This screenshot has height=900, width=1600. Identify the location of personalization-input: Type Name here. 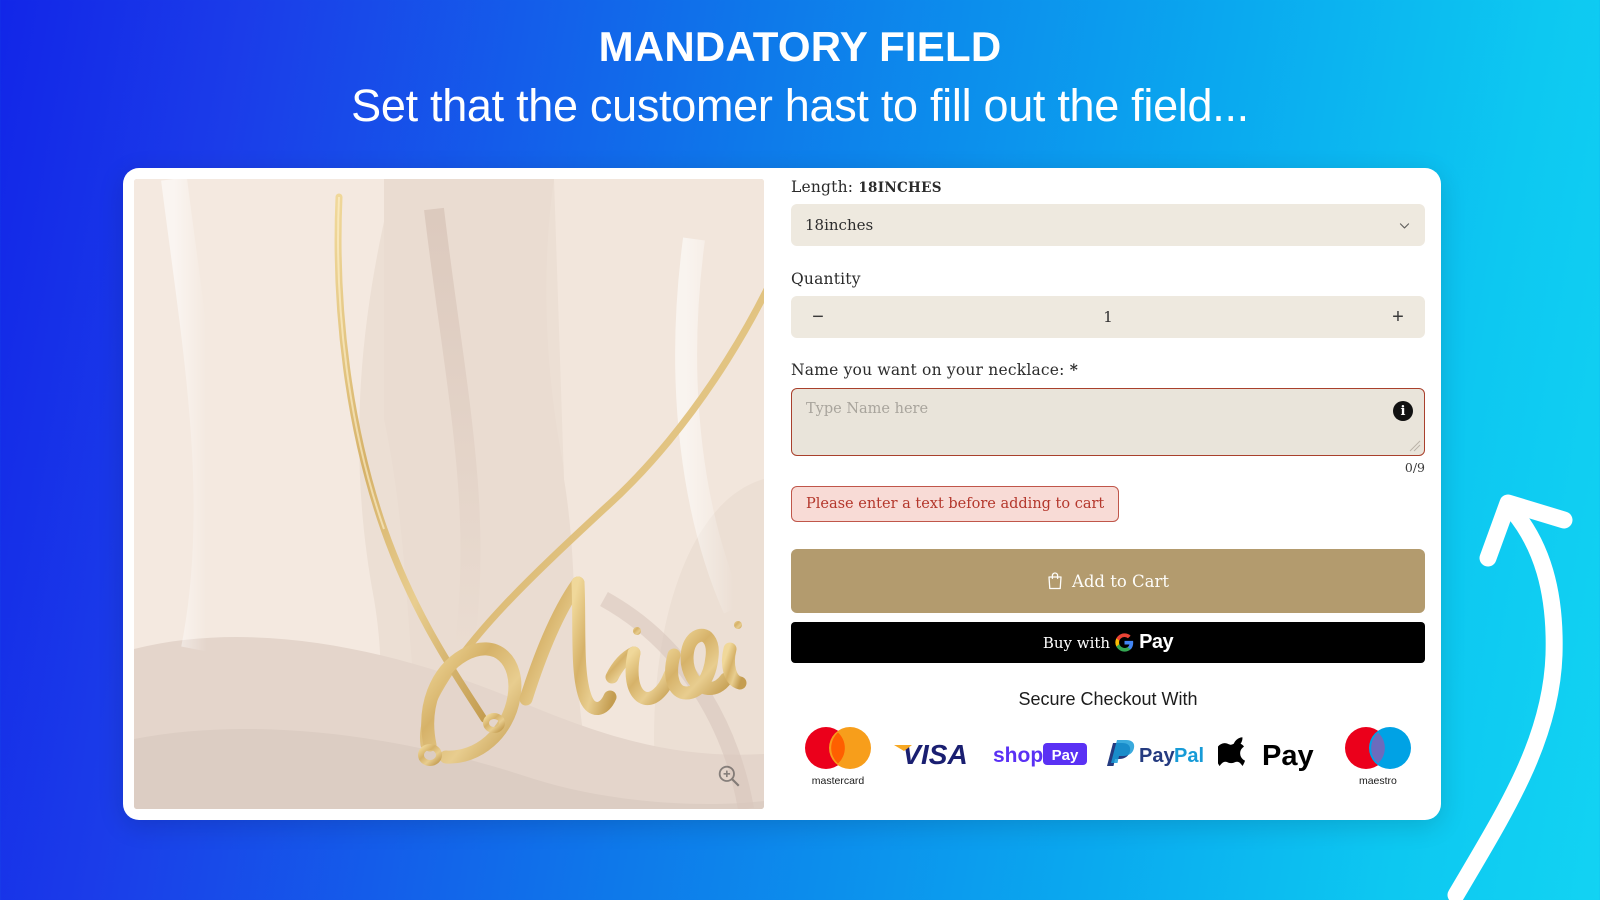
(1108, 422).